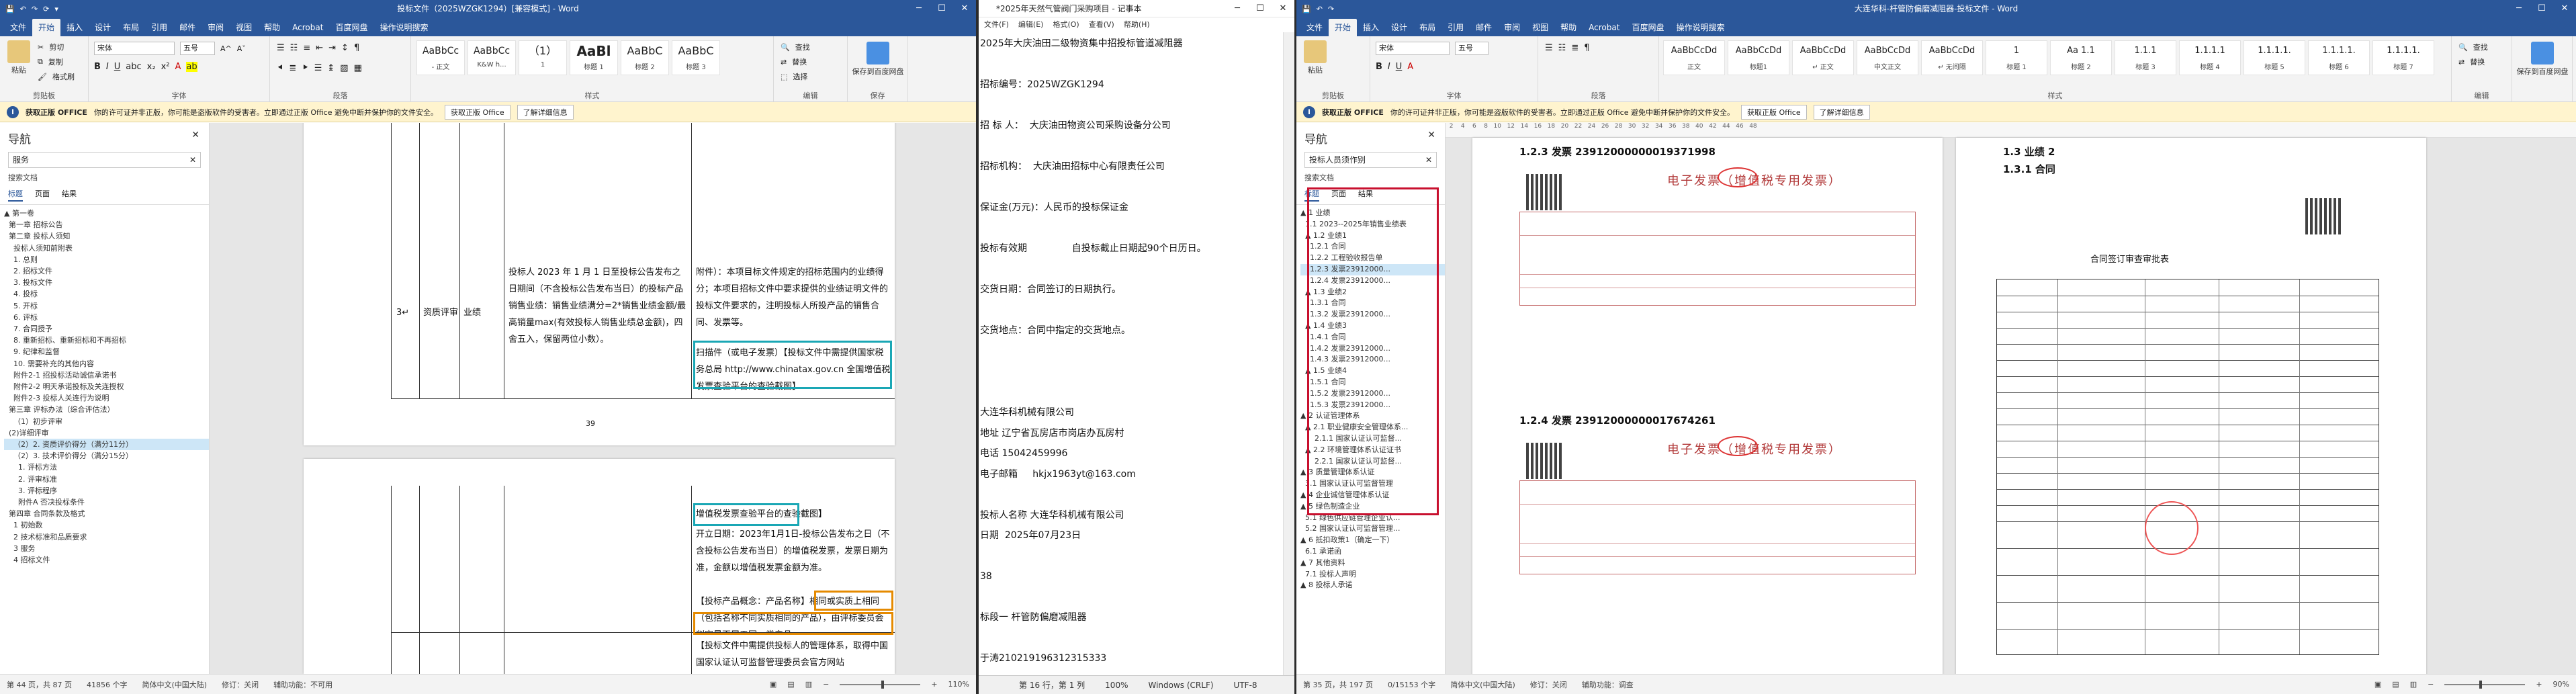  What do you see at coordinates (645, 57) in the screenshot?
I see `style-heading-2: AaBbC 标题 2` at bounding box center [645, 57].